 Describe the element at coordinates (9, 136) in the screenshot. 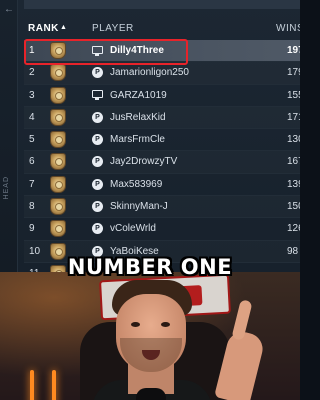

I see `side-tab: ← HEAD` at that location.